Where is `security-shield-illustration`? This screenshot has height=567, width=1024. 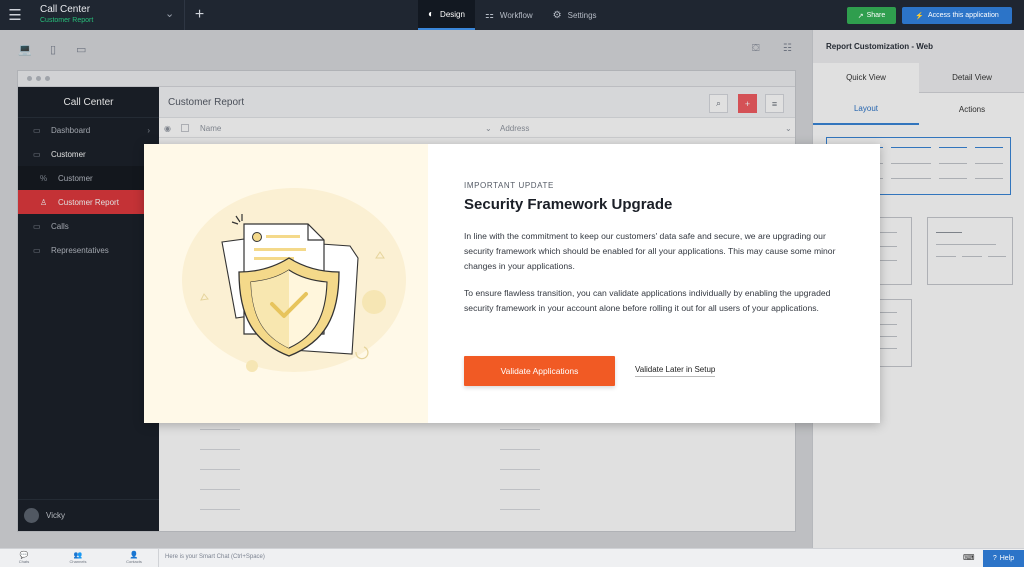 security-shield-illustration is located at coordinates (294, 280).